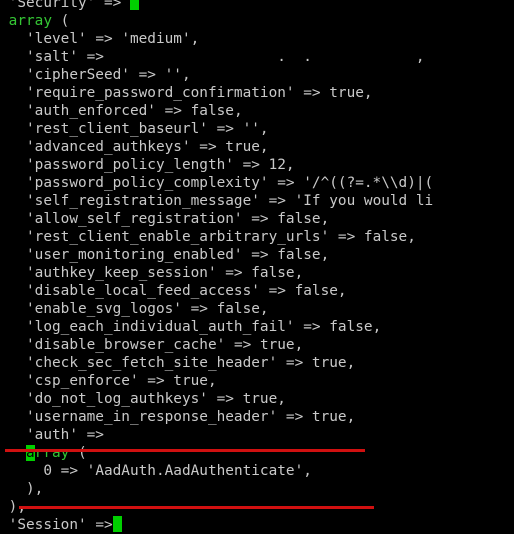  Describe the element at coordinates (196, 507) in the screenshot. I see `annotation-underline-bottom` at that location.